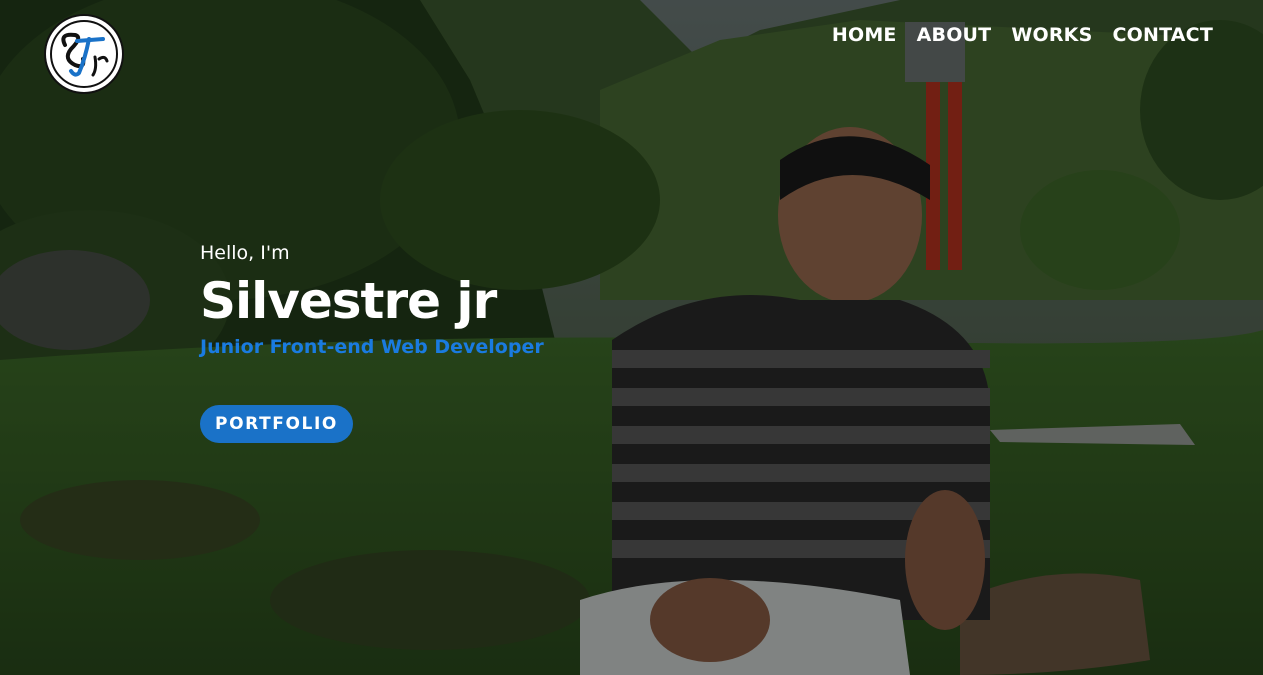 This screenshot has height=675, width=1263. I want to click on stjr-logo-icon, so click(84, 54).